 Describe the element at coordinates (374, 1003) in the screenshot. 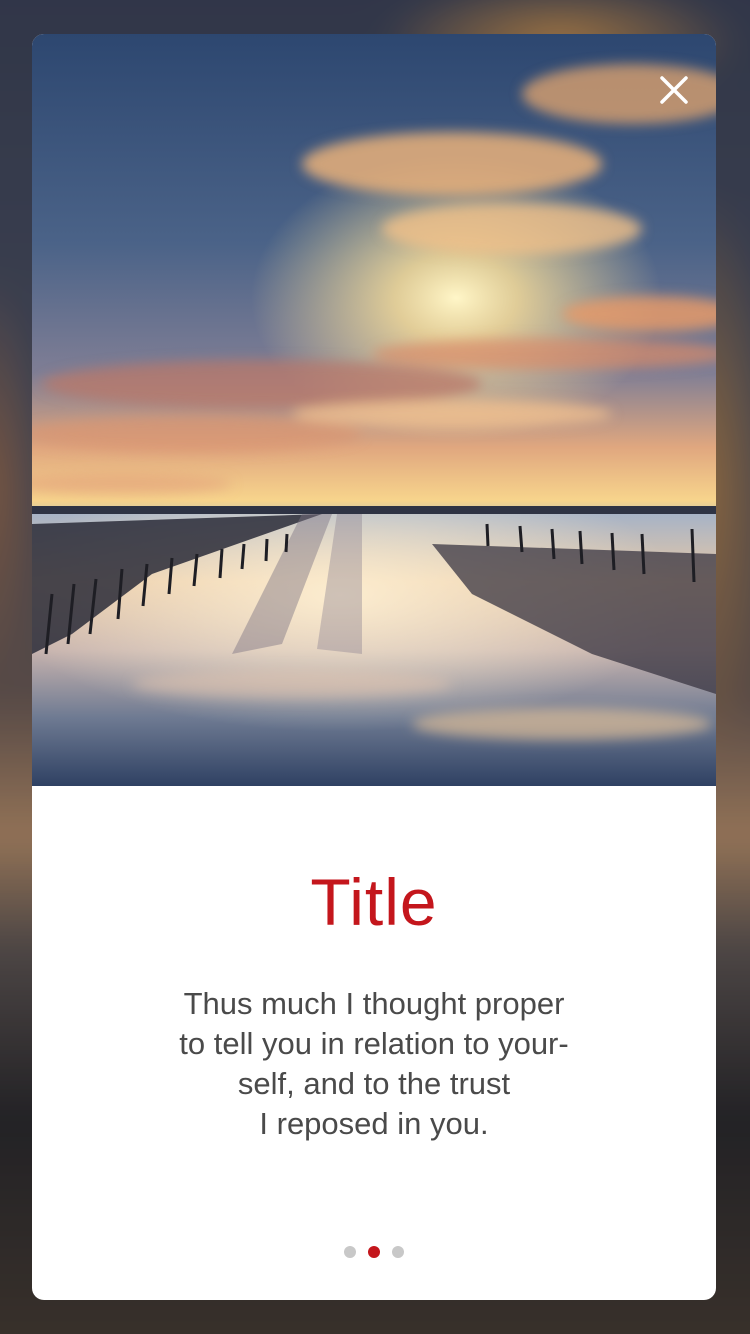

I see `description-line: Thus much I thought proper` at that location.